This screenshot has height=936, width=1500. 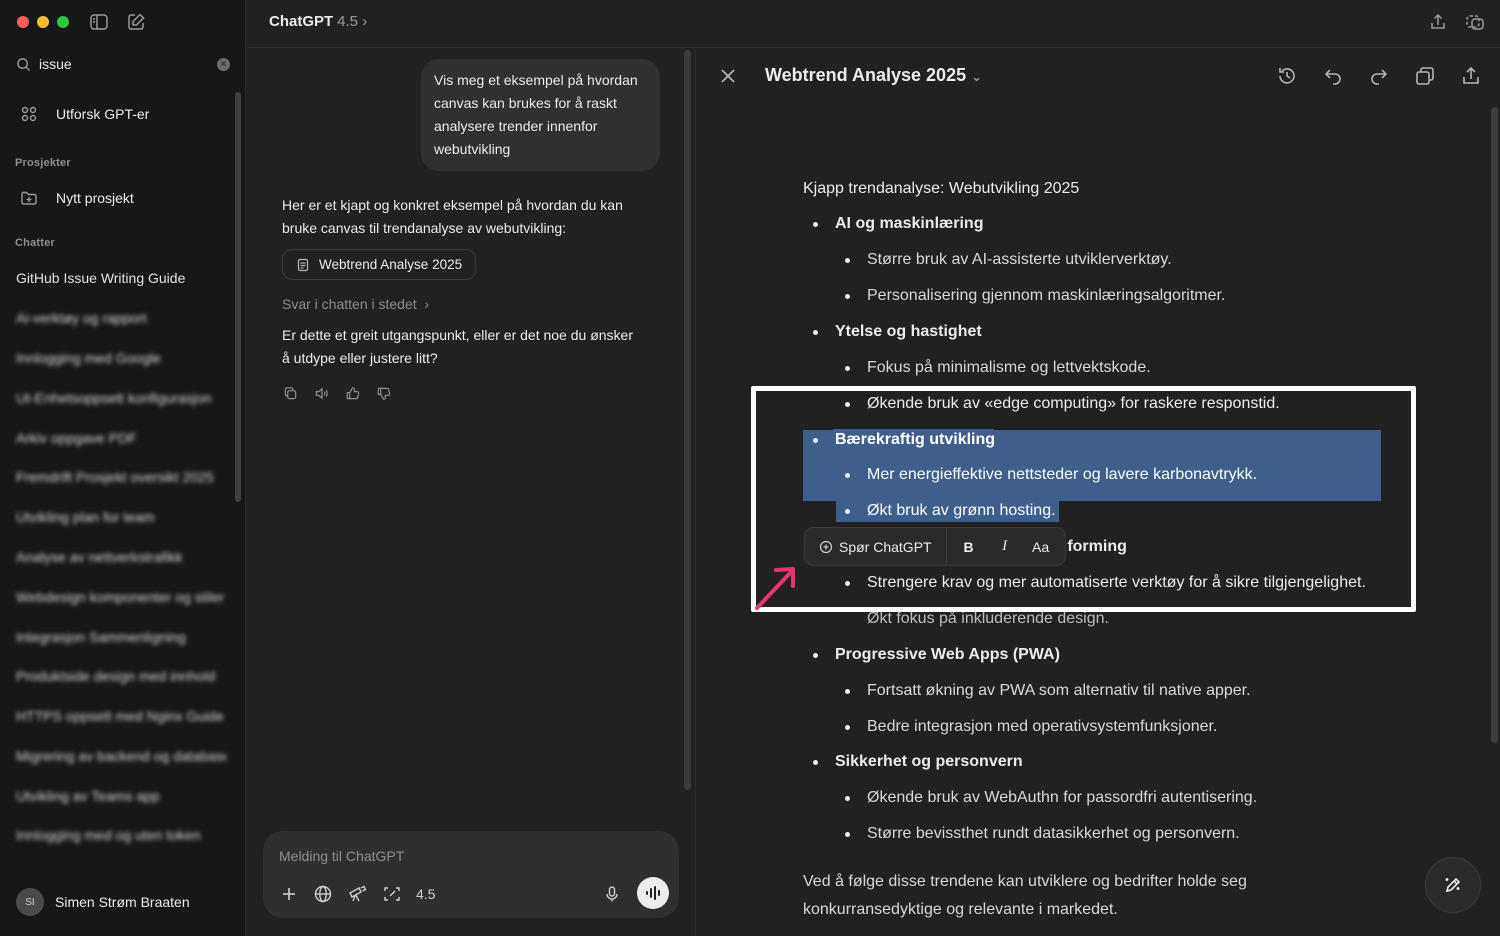 I want to click on folder-plus-icon, so click(x=29, y=198).